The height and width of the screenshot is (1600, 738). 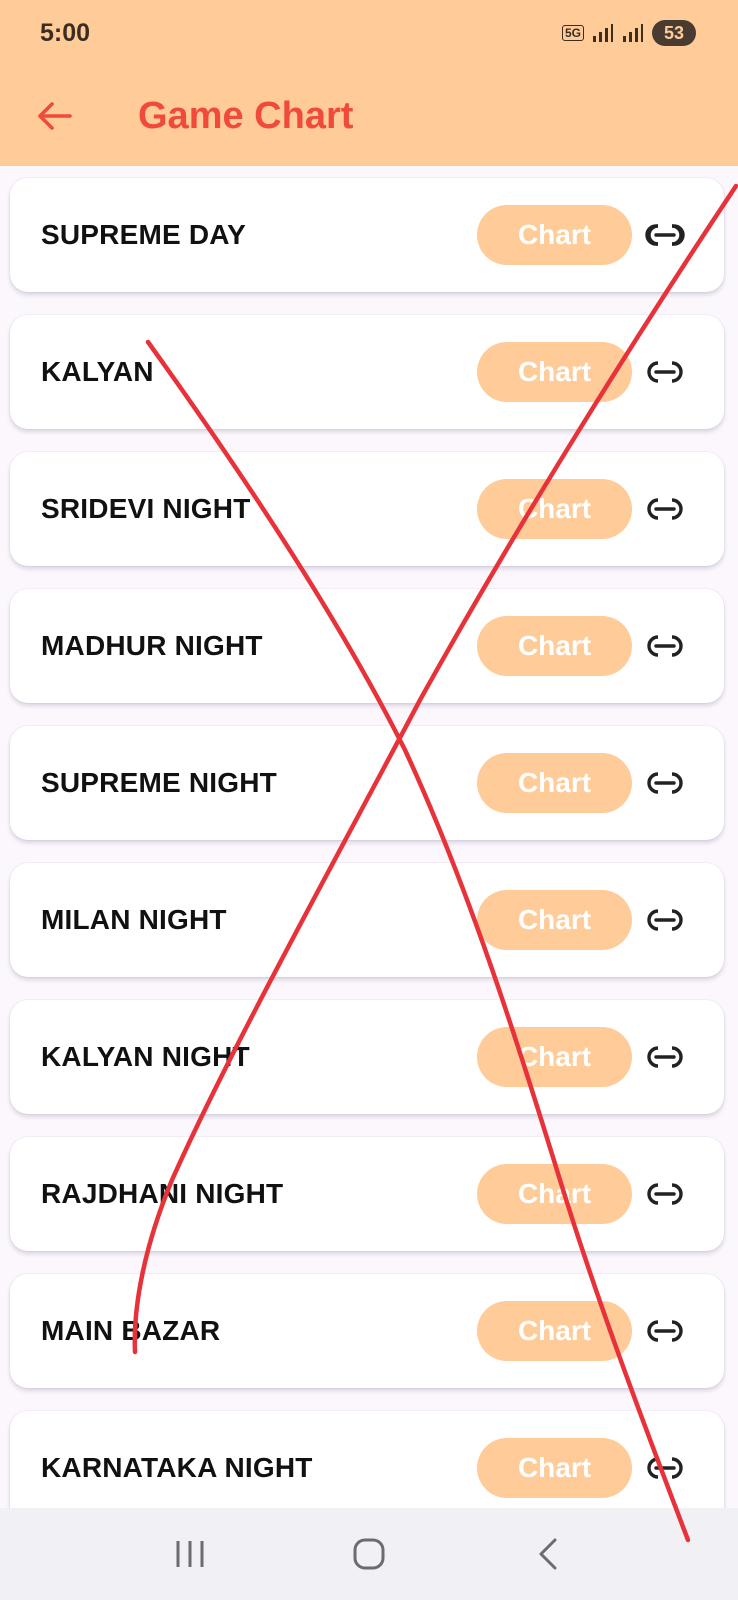 What do you see at coordinates (572, 33) in the screenshot?
I see `network-5g-icon: 5G` at bounding box center [572, 33].